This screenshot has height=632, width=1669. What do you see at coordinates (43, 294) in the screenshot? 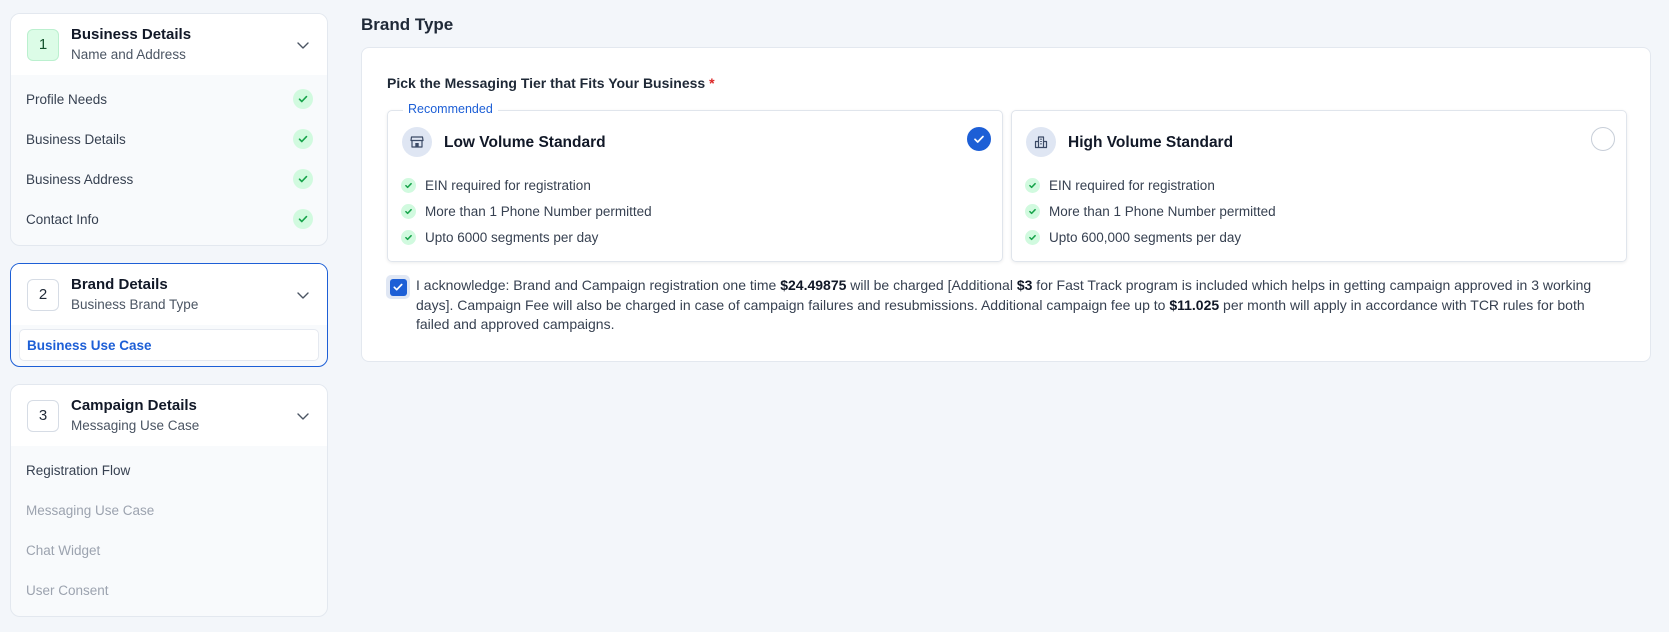
I see `step-number-badge: 2` at bounding box center [43, 294].